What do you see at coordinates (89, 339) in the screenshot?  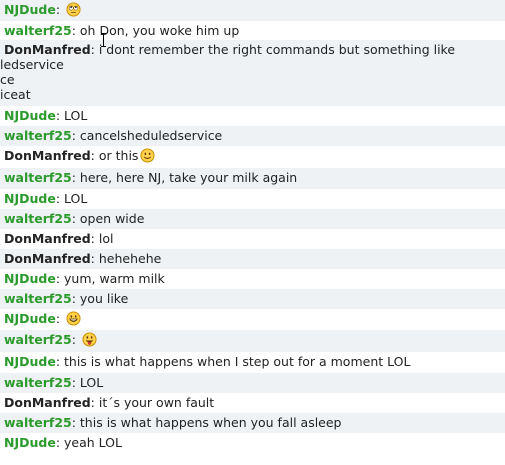 I see `tongue-out-emoticon` at bounding box center [89, 339].